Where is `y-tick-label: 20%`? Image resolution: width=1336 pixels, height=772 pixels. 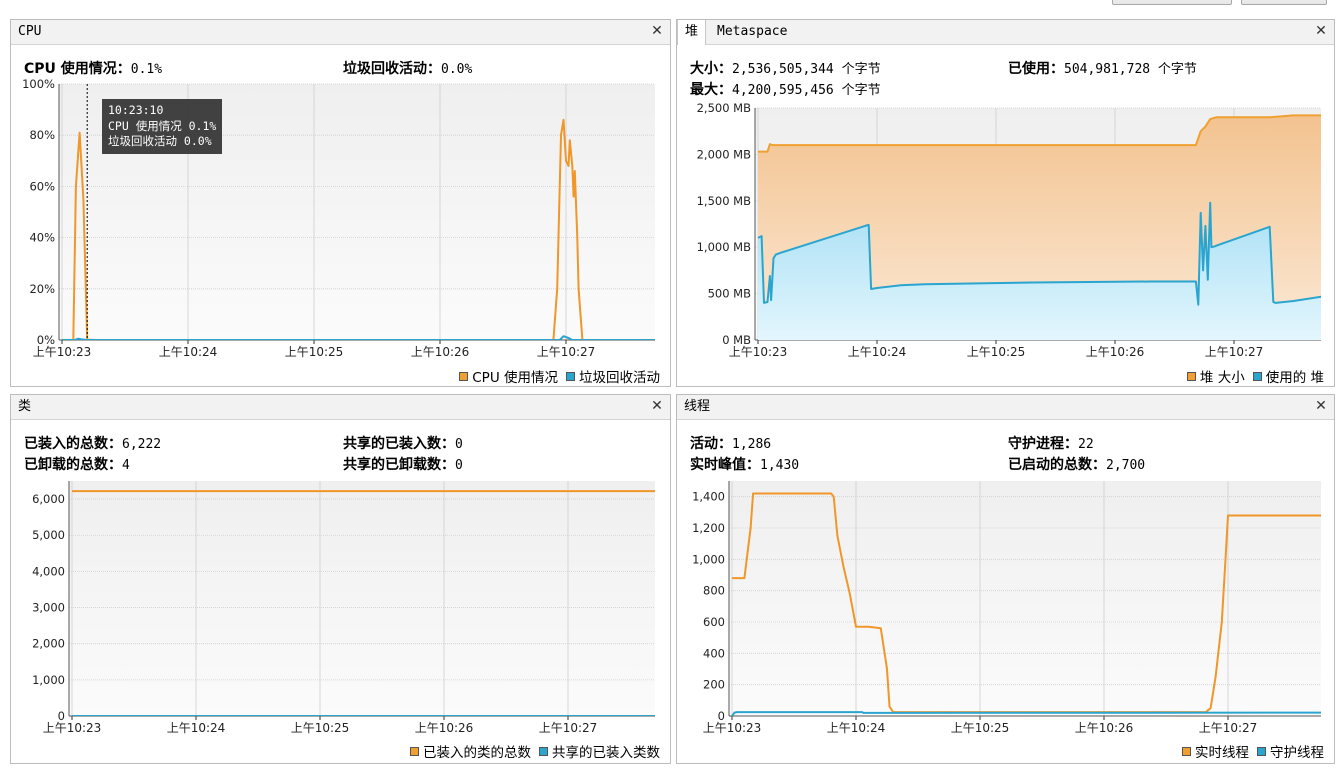
y-tick-label: 20% is located at coordinates (42, 289).